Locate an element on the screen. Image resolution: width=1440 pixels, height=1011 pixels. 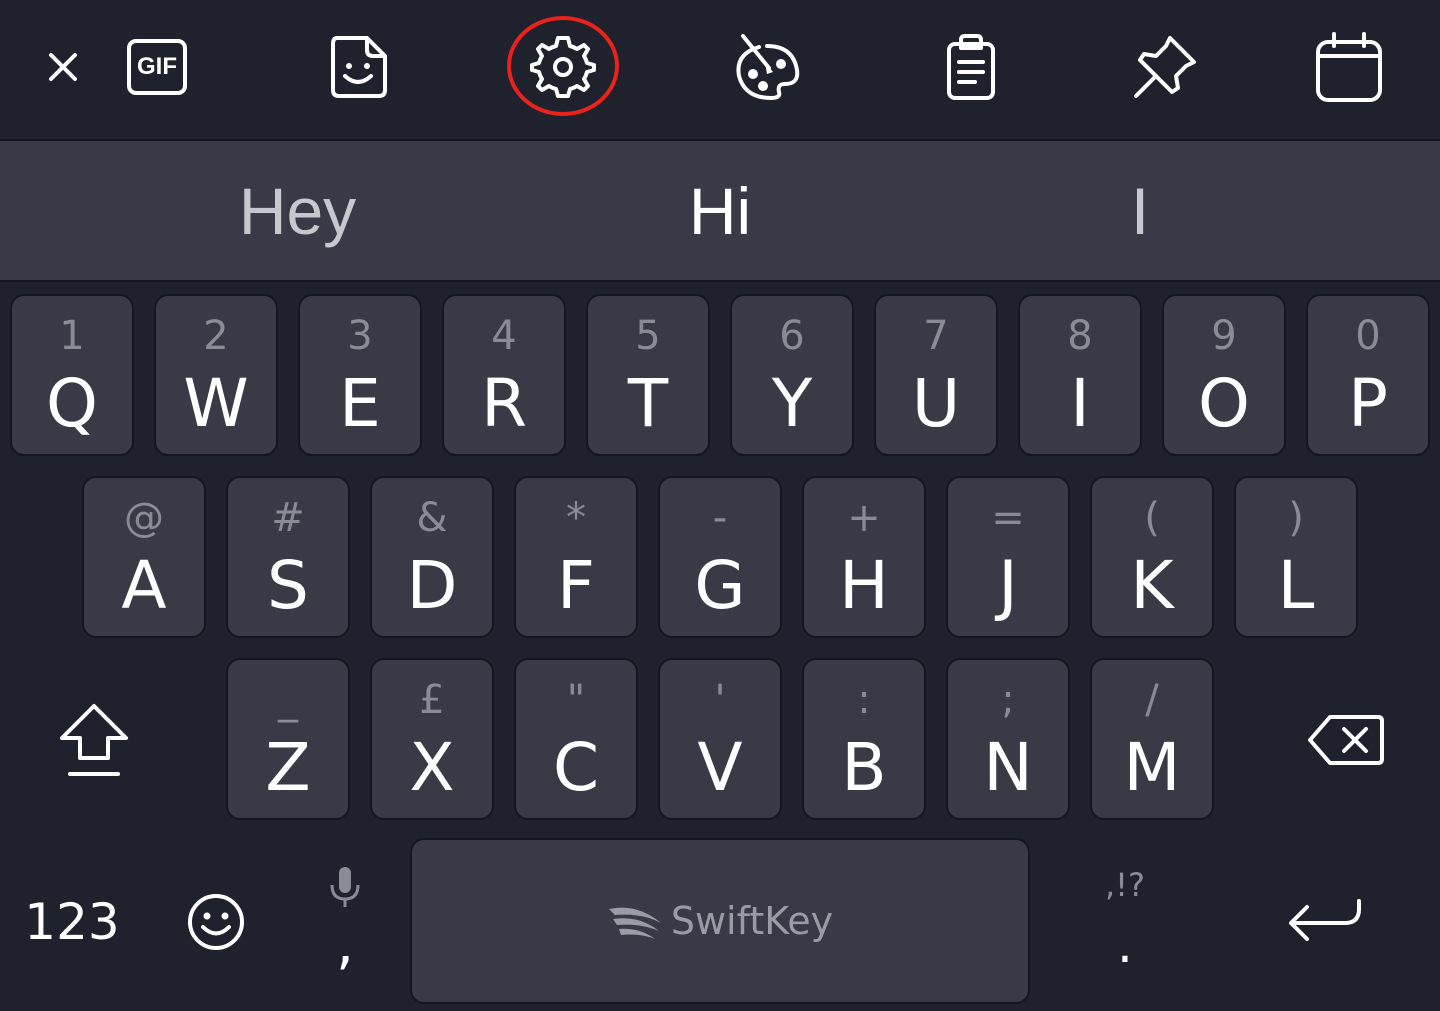
space-key: SwiftKey is located at coordinates (720, 921).